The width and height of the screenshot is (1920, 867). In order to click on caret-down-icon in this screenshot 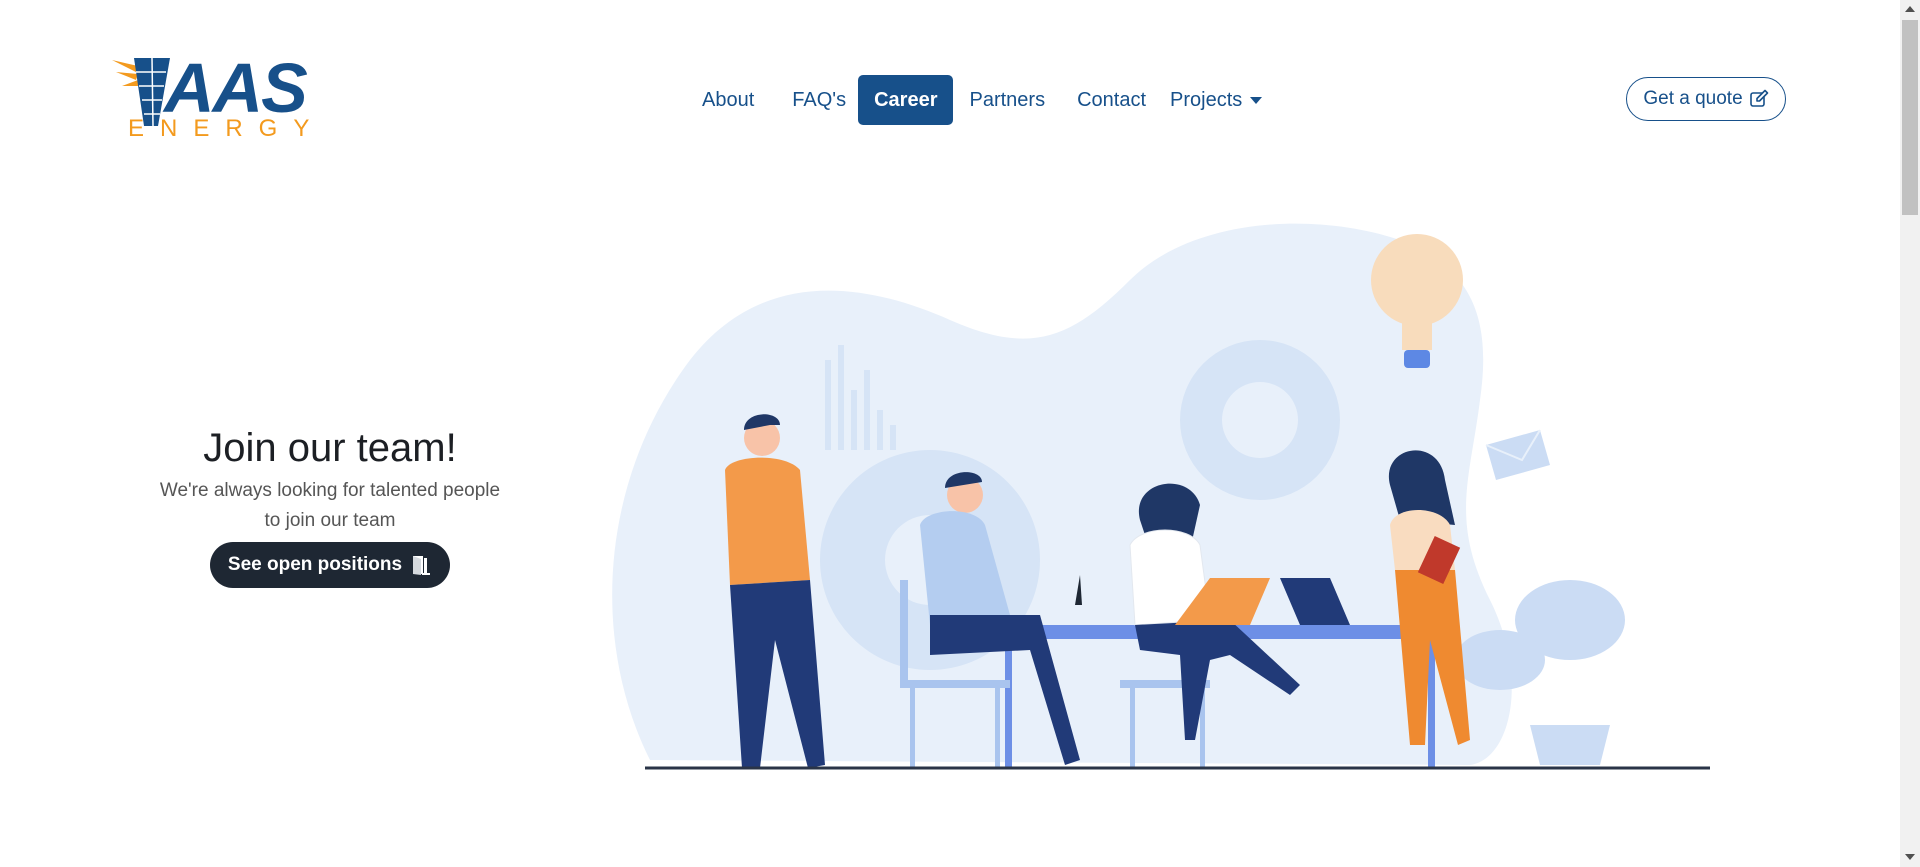, I will do `click(1256, 101)`.